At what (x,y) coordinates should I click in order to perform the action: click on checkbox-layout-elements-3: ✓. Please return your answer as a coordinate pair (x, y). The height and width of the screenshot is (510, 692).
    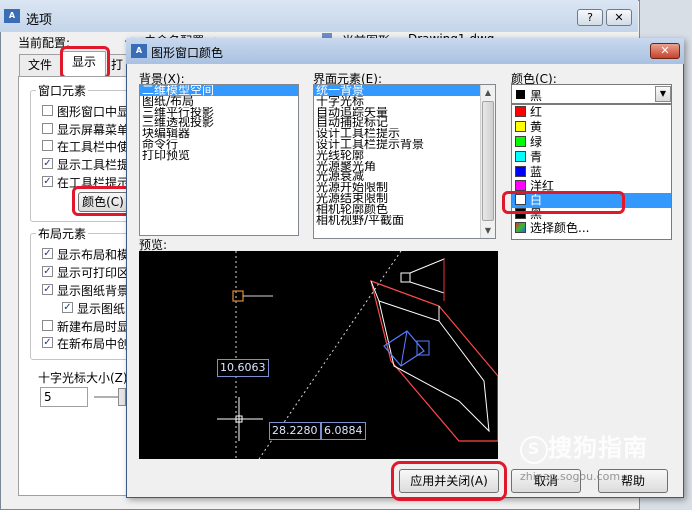
    Looking at the image, I should click on (67, 307).